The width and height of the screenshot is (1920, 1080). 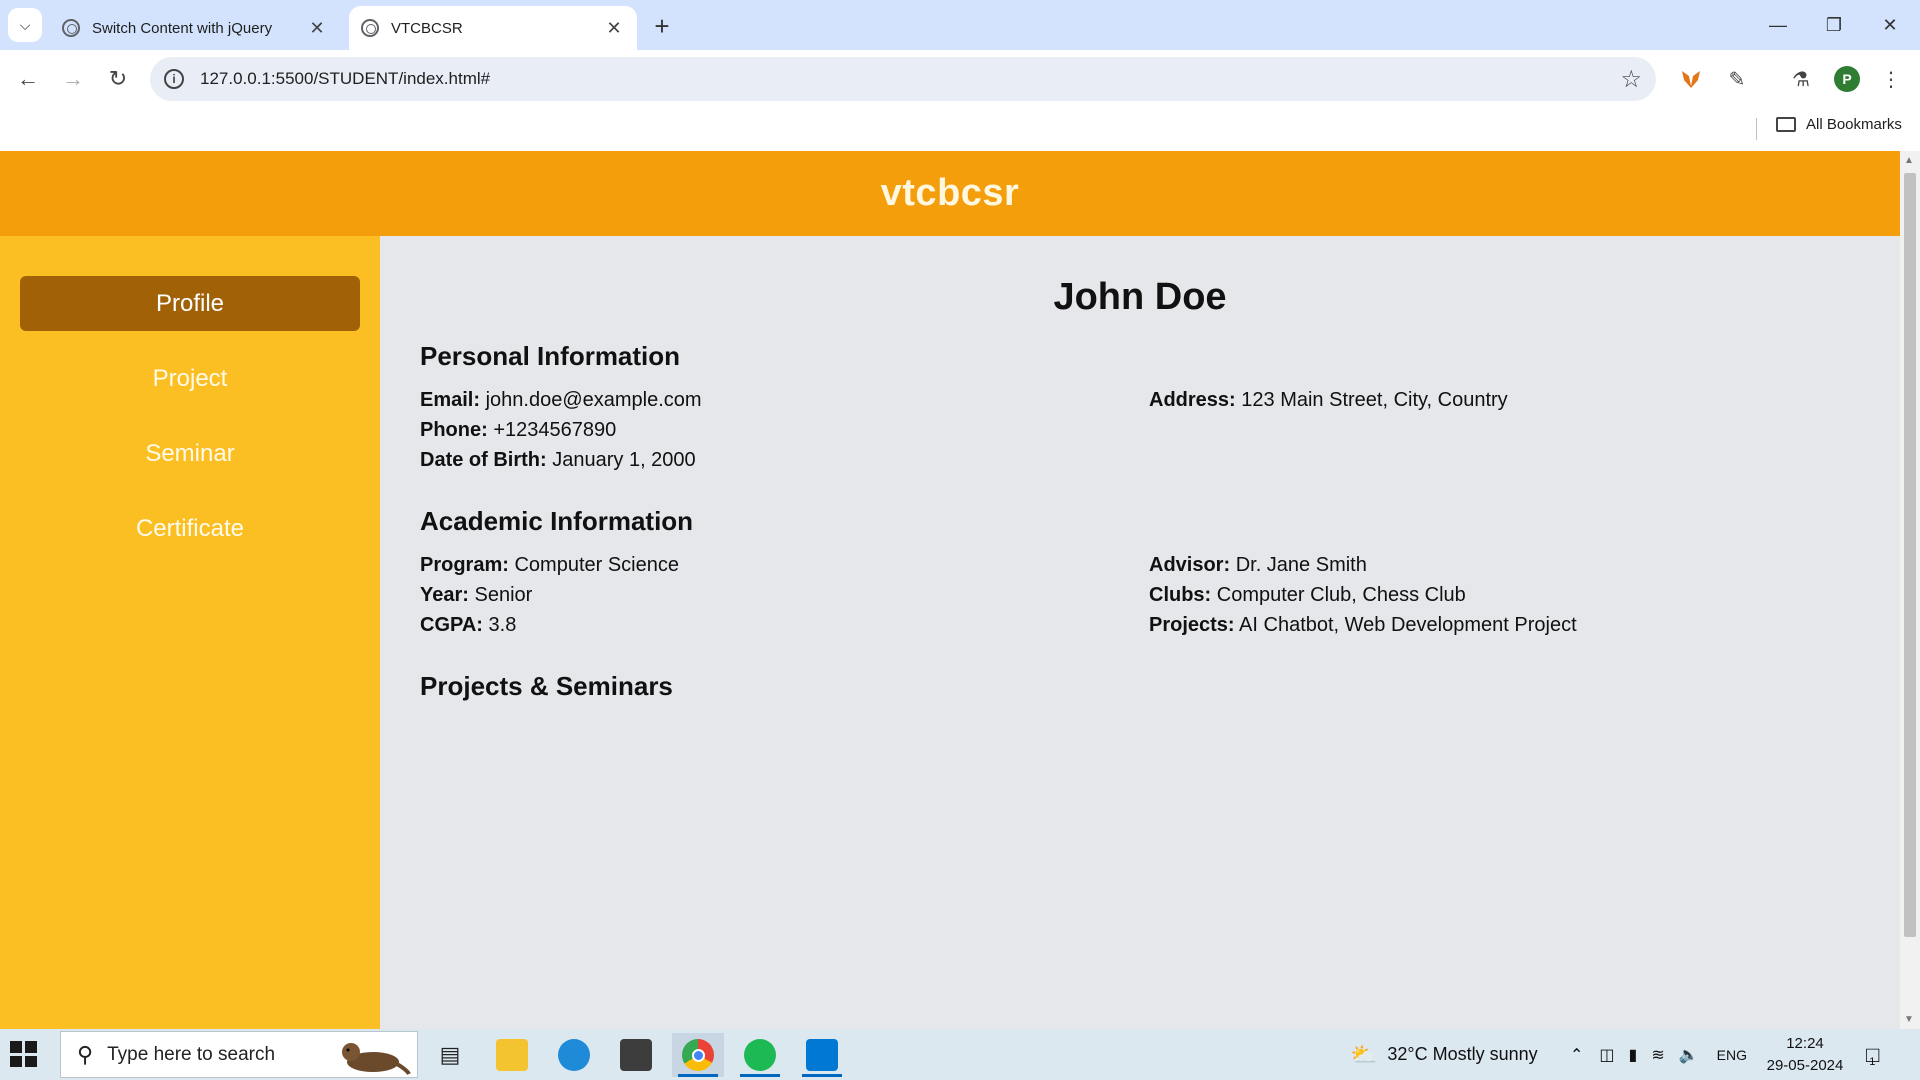 What do you see at coordinates (1891, 79) in the screenshot?
I see `menu-kebab-icon: ⋮` at bounding box center [1891, 79].